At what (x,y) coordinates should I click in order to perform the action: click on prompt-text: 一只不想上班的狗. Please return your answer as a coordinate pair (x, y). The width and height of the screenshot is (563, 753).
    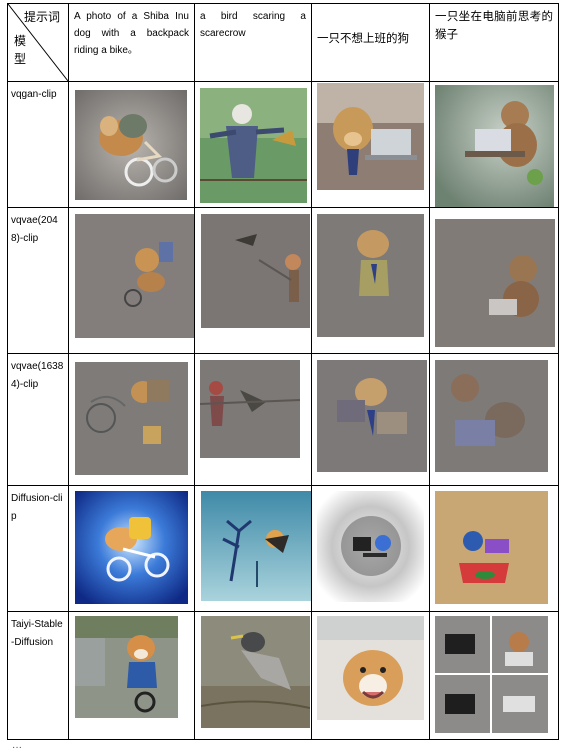
    Looking at the image, I should click on (363, 39).